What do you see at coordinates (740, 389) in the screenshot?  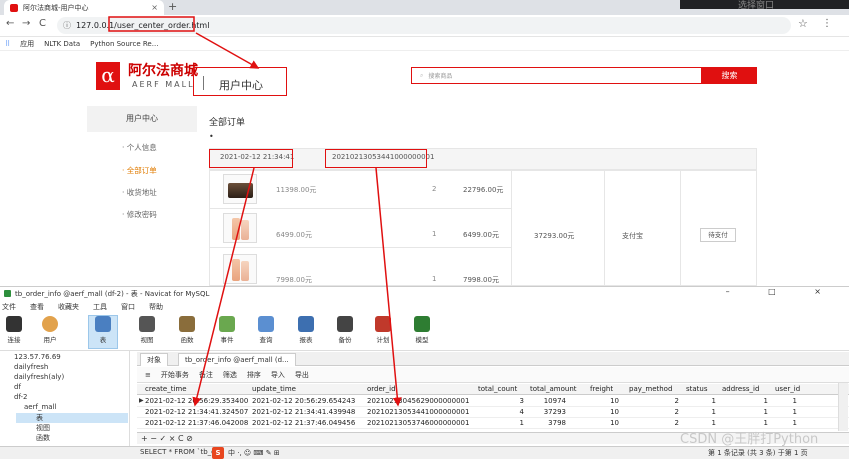 I see `col-address-id: address_id` at bounding box center [740, 389].